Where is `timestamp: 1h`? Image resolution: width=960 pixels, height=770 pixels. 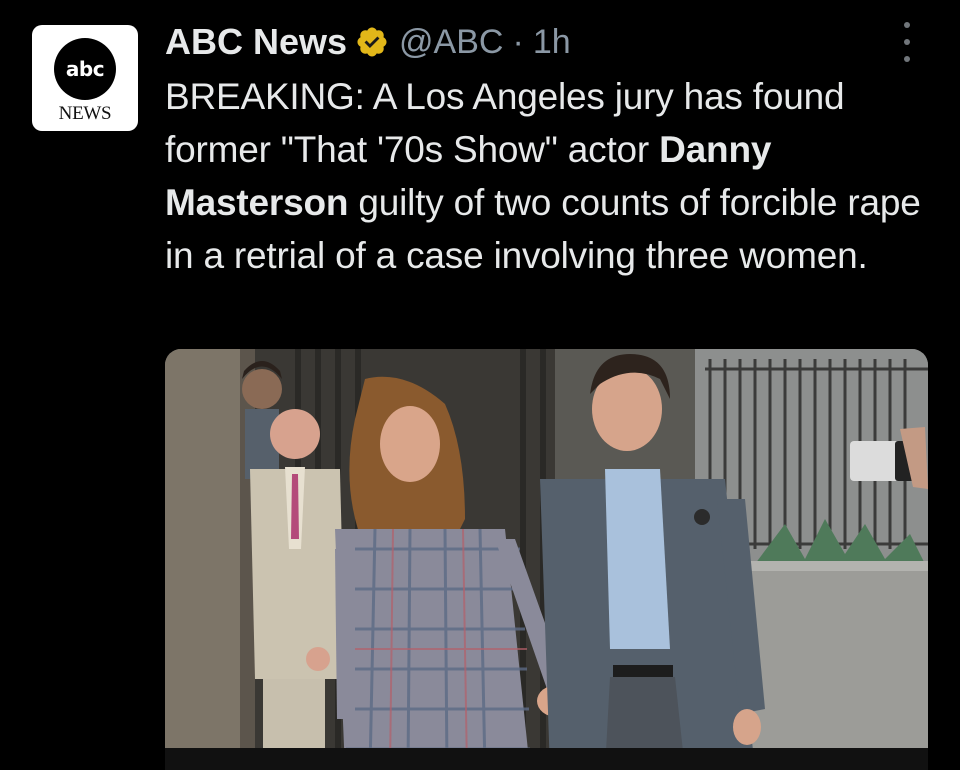 timestamp: 1h is located at coordinates (552, 42).